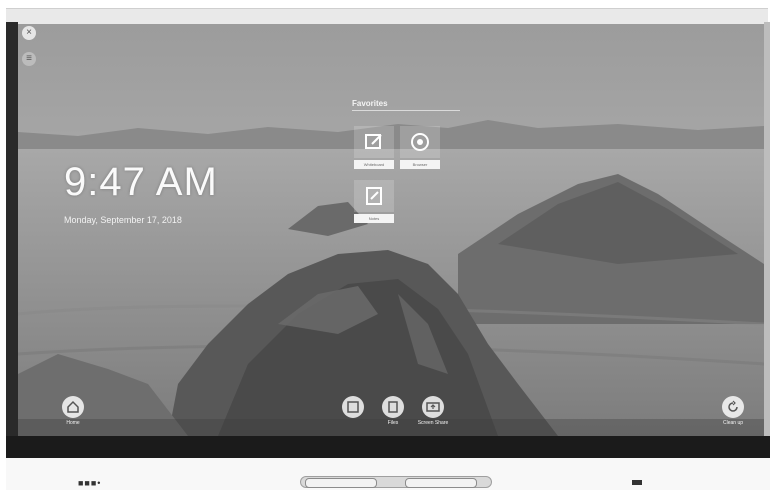  I want to click on pen-right, so click(441, 483).